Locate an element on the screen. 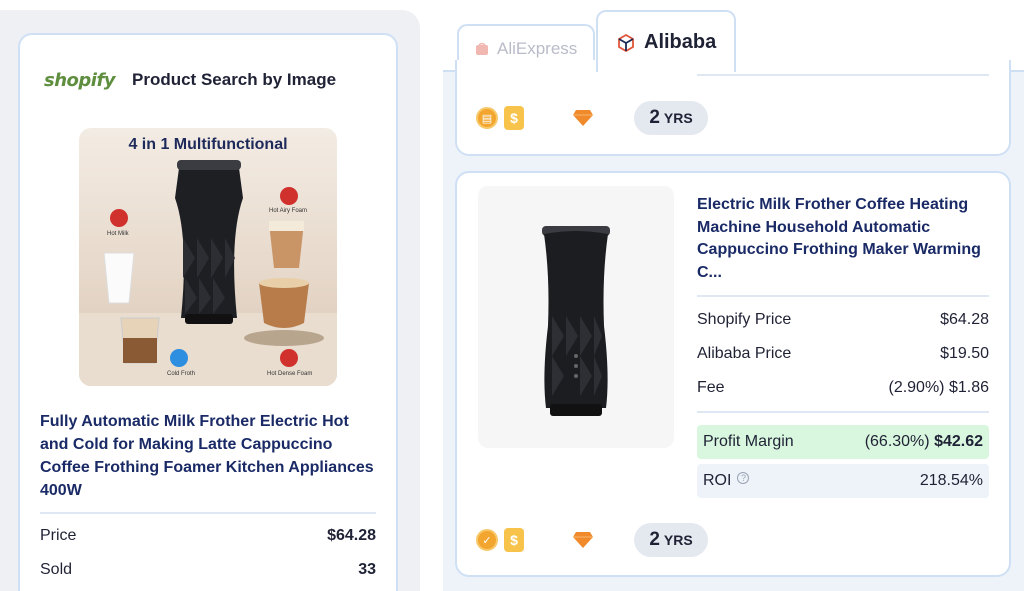  roi-label-group: ROI? is located at coordinates (726, 481).